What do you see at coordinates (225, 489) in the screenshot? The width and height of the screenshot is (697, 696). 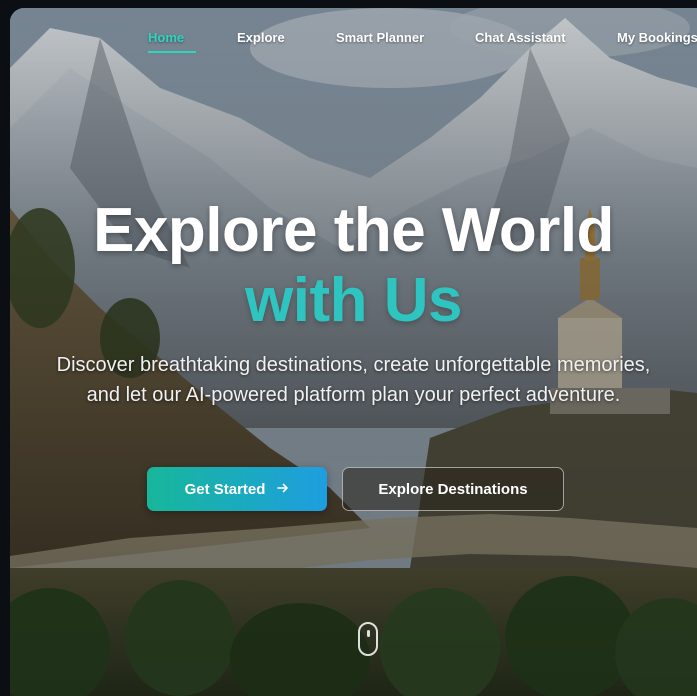 I see `get-started-label: Get Started` at bounding box center [225, 489].